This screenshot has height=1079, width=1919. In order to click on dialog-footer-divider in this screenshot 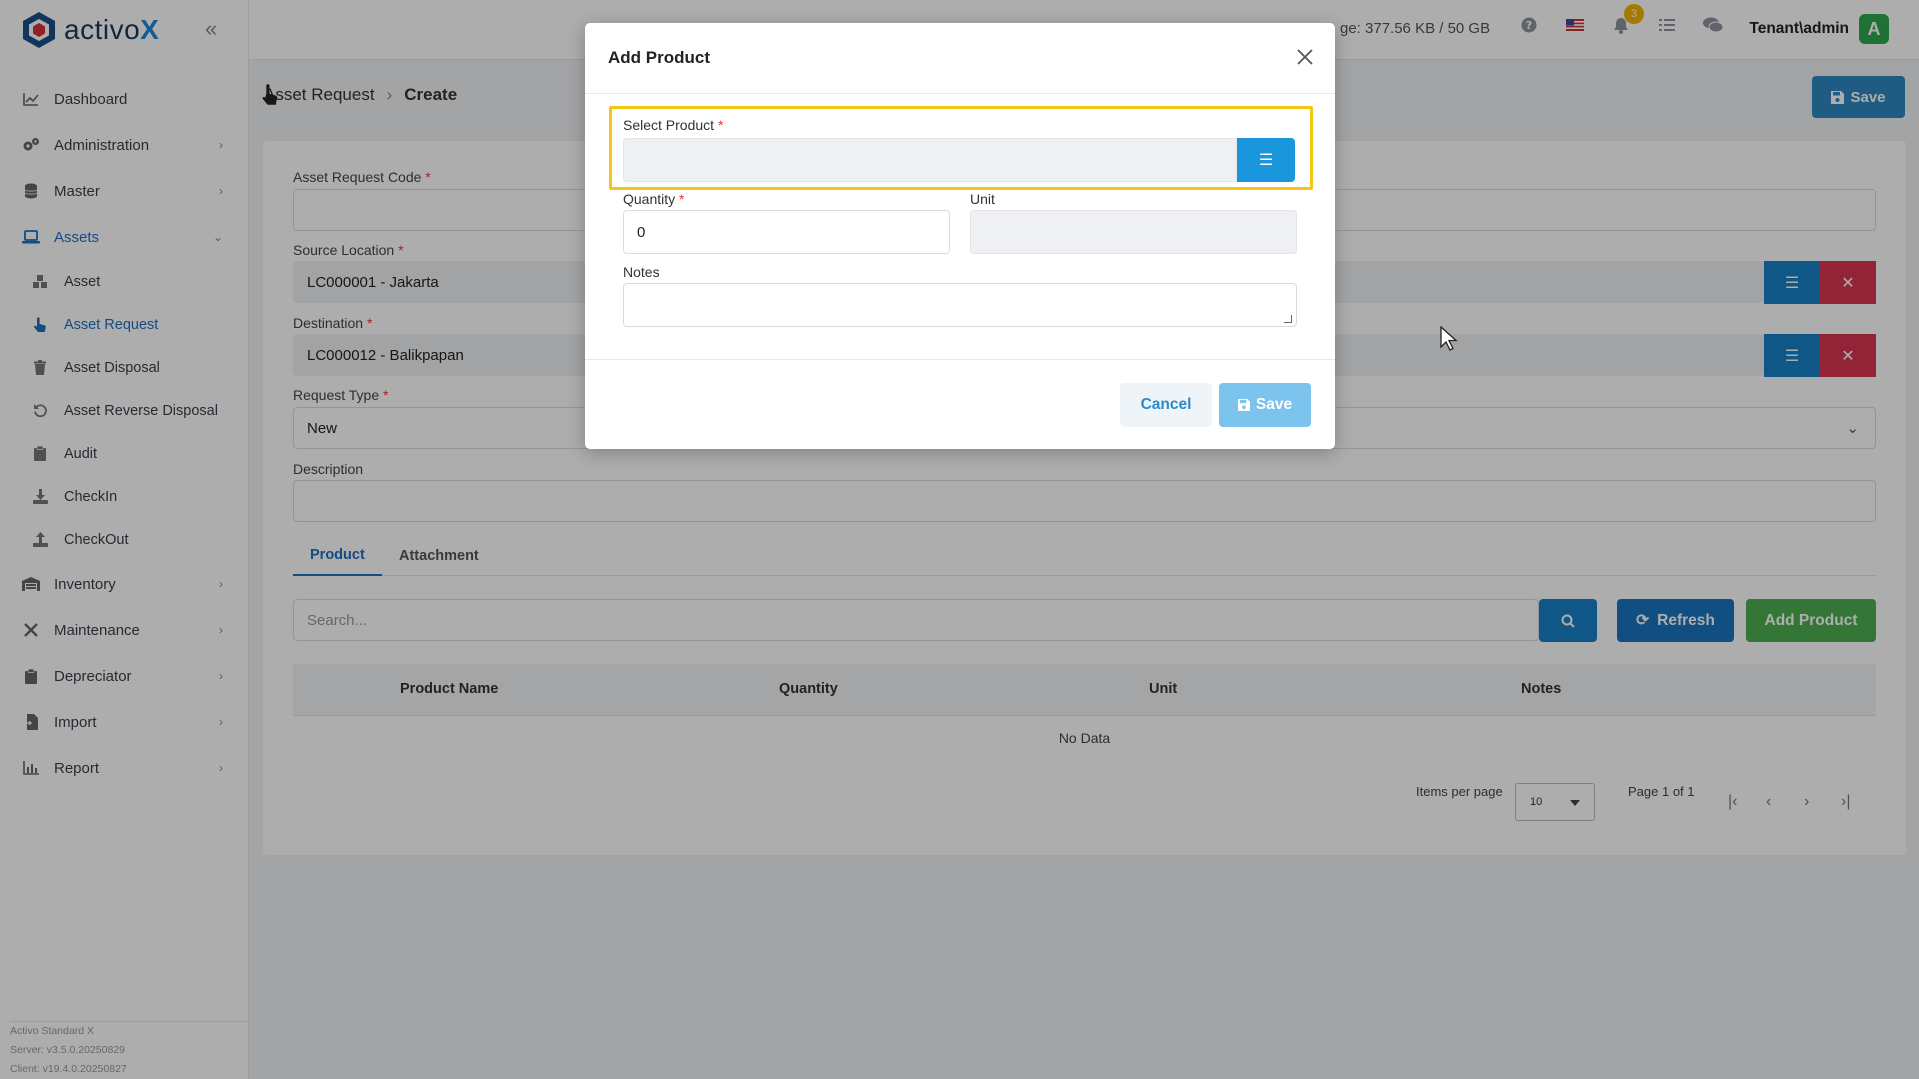, I will do `click(960, 359)`.